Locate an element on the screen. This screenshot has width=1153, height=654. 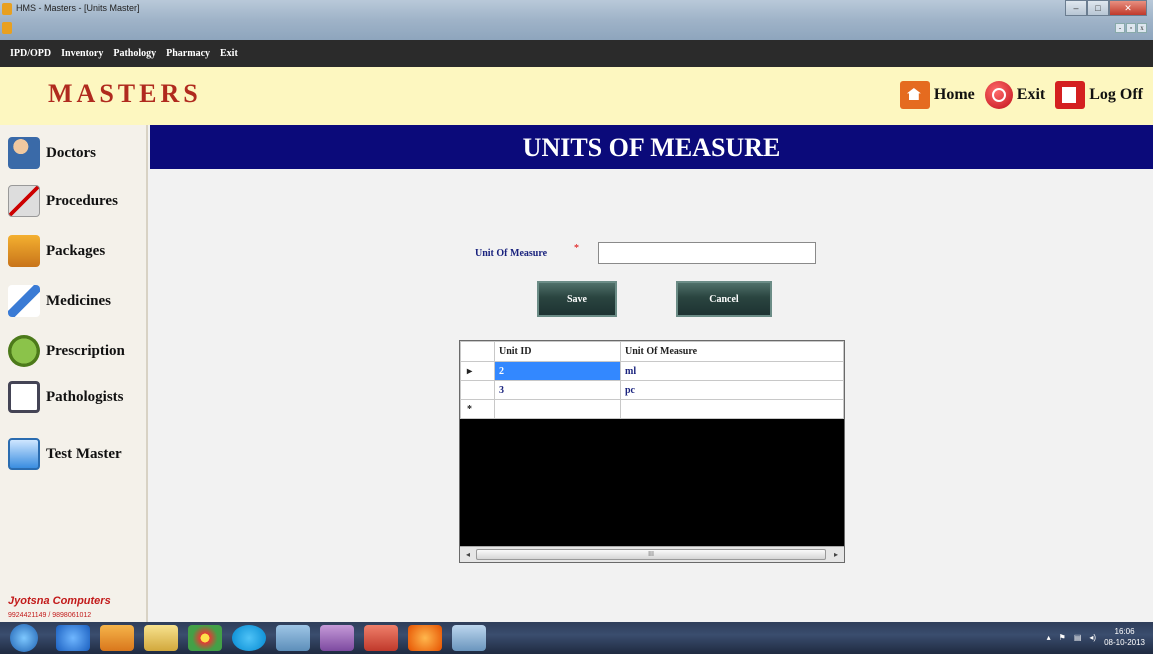
file-explorer-icon is located at coordinates (161, 638).